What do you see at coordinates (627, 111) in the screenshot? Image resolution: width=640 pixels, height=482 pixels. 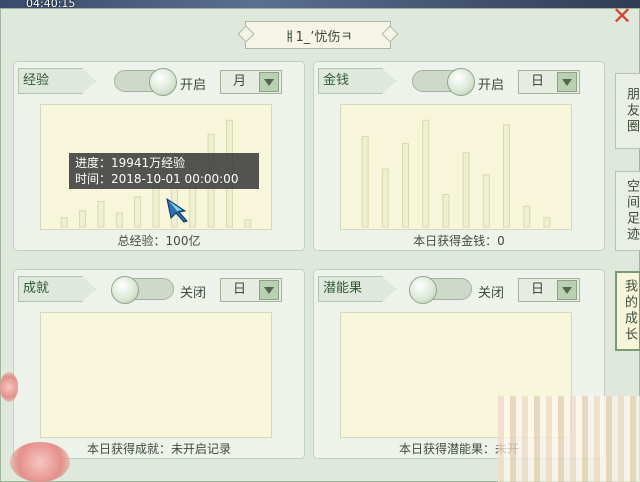 I see `tab-friend-circle: 朋友圈` at bounding box center [627, 111].